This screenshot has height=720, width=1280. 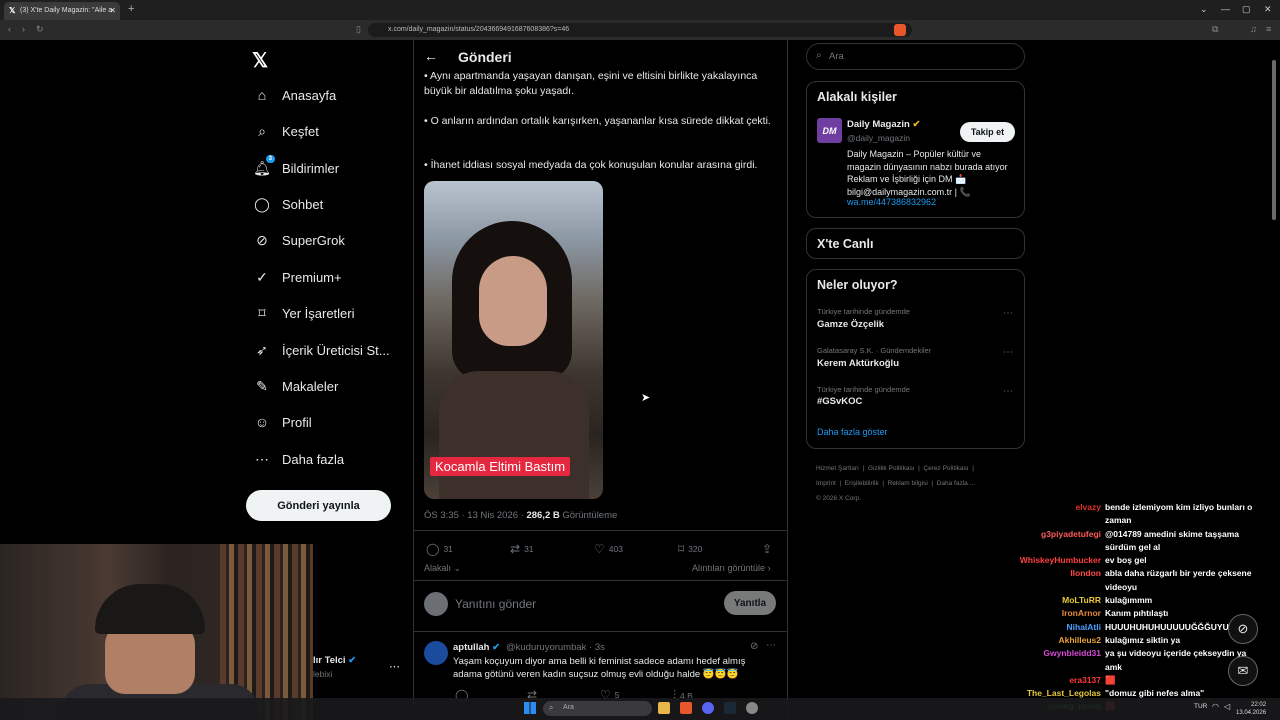 I want to click on chat-username: IronArnor, so click(x=1057, y=613).